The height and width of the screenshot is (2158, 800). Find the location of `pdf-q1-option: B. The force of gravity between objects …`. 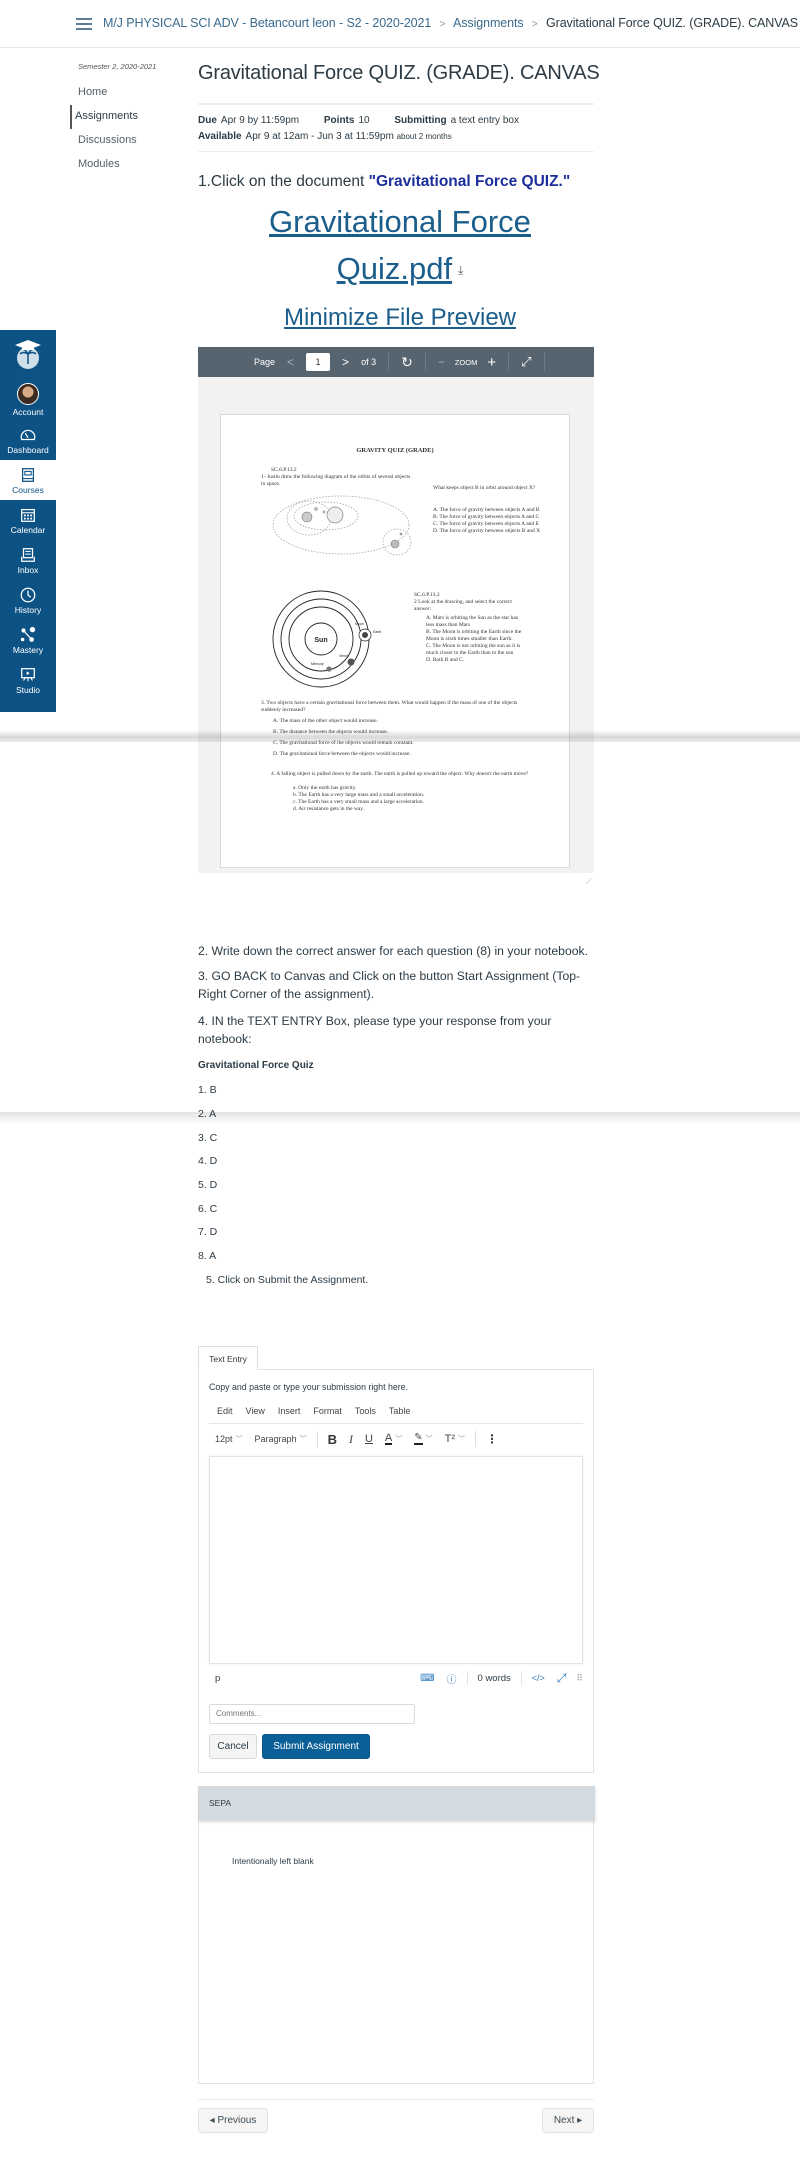

pdf-q1-option: B. The force of gravity between objects … is located at coordinates (486, 517).